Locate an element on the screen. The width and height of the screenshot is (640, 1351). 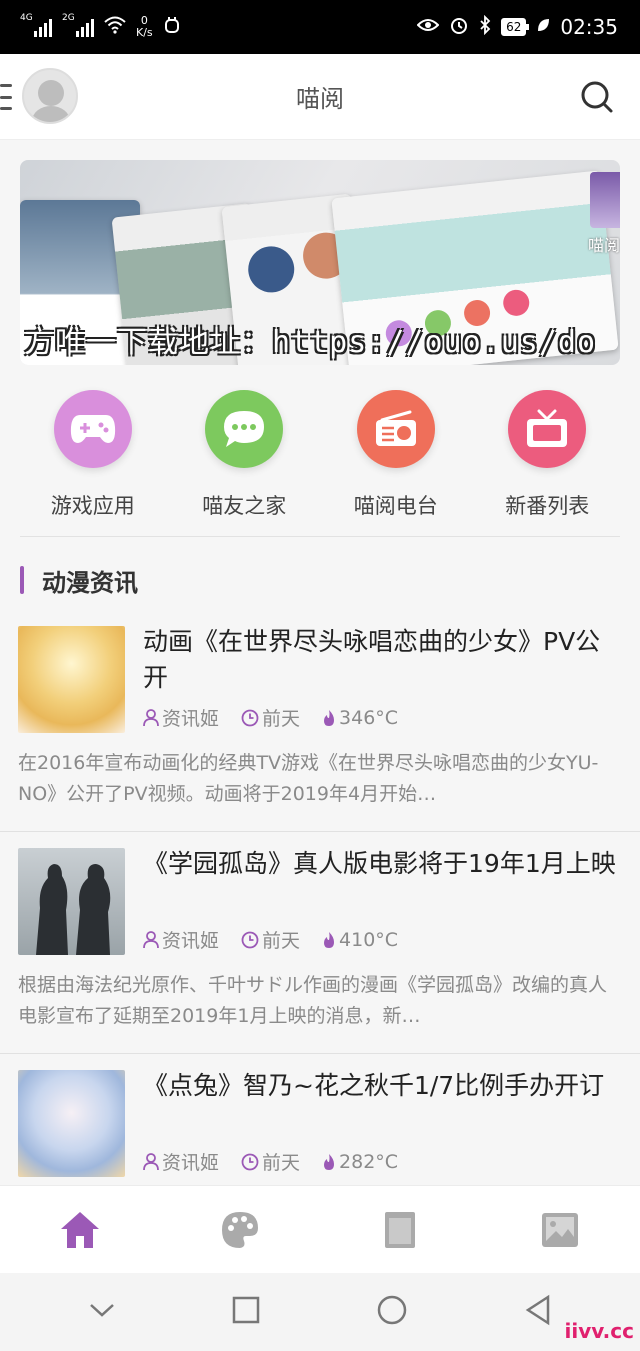
news-title: 动画《在世界尽头咏唱恋曲的少女》PV公开 is located at coordinates (372, 659).